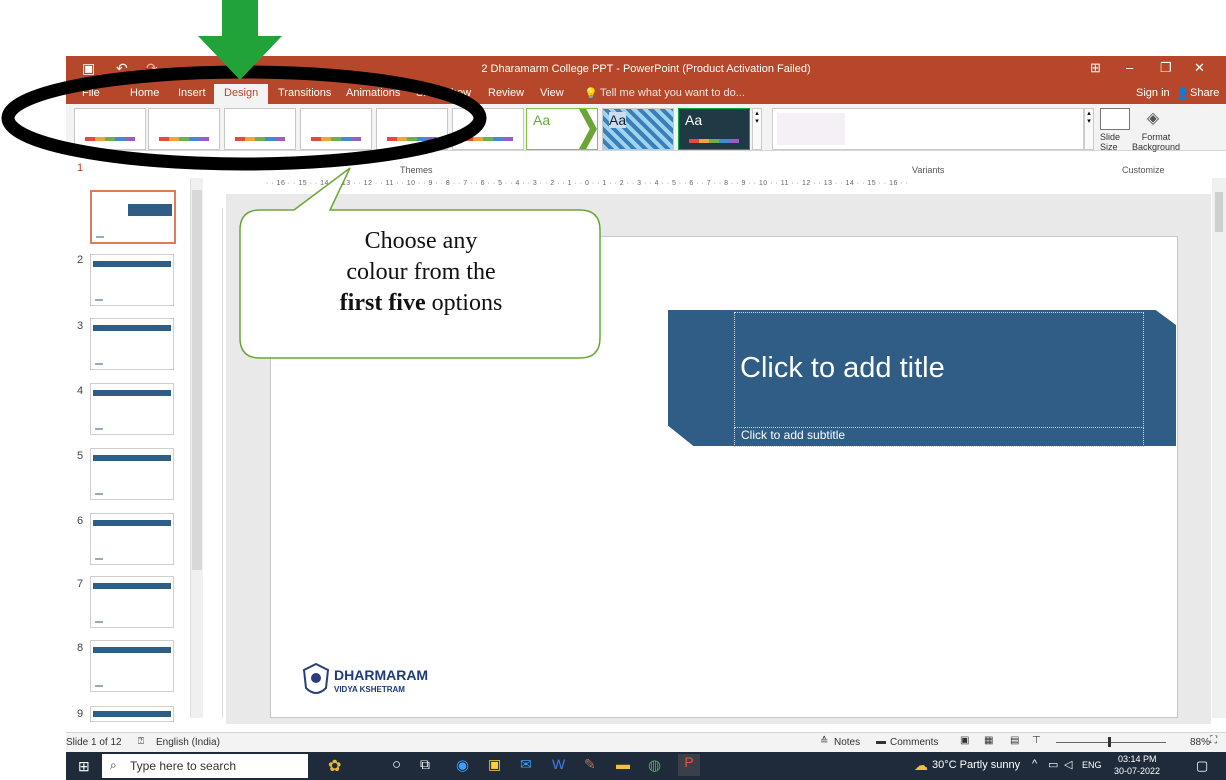 This screenshot has width=1226, height=780. Describe the element at coordinates (964, 740) in the screenshot. I see `normal-view-icon: ▣` at that location.